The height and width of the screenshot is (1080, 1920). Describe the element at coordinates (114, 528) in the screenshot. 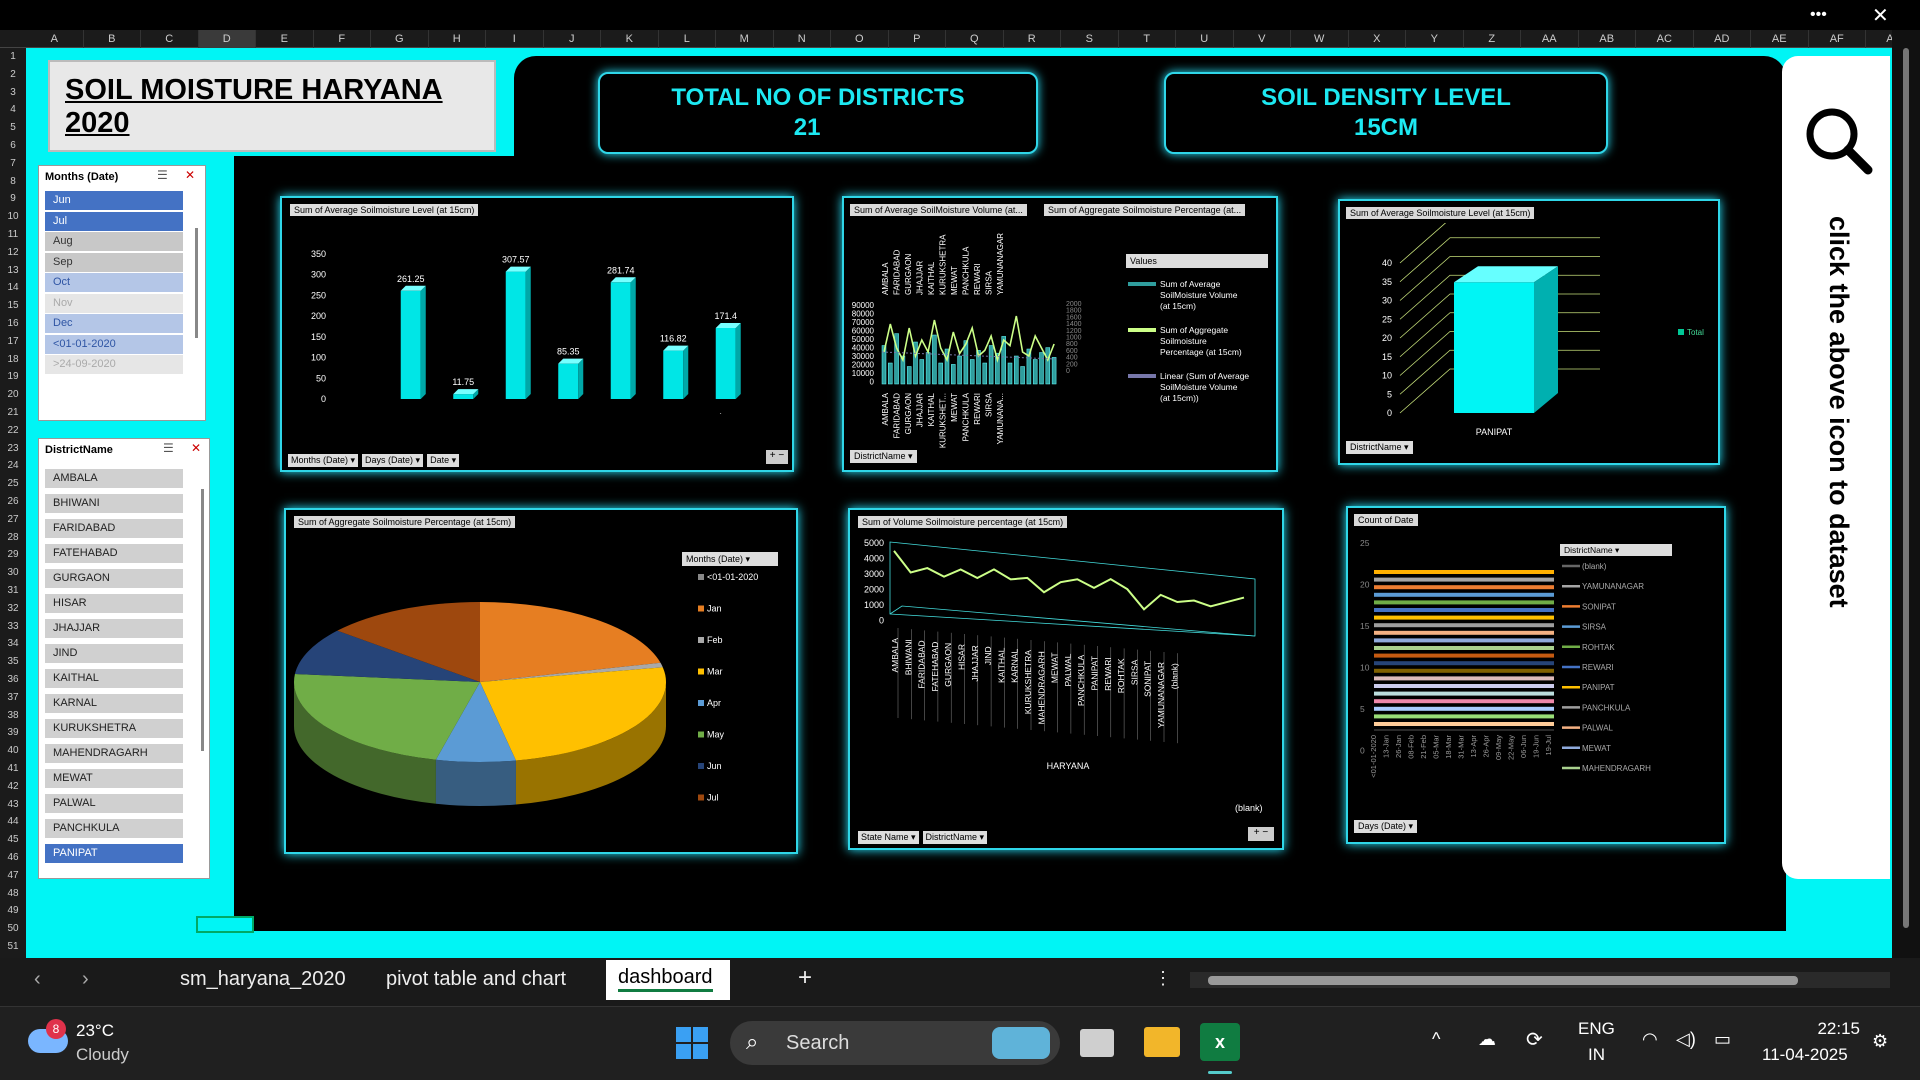

I see `slicer-item: FARIDABAD` at that location.